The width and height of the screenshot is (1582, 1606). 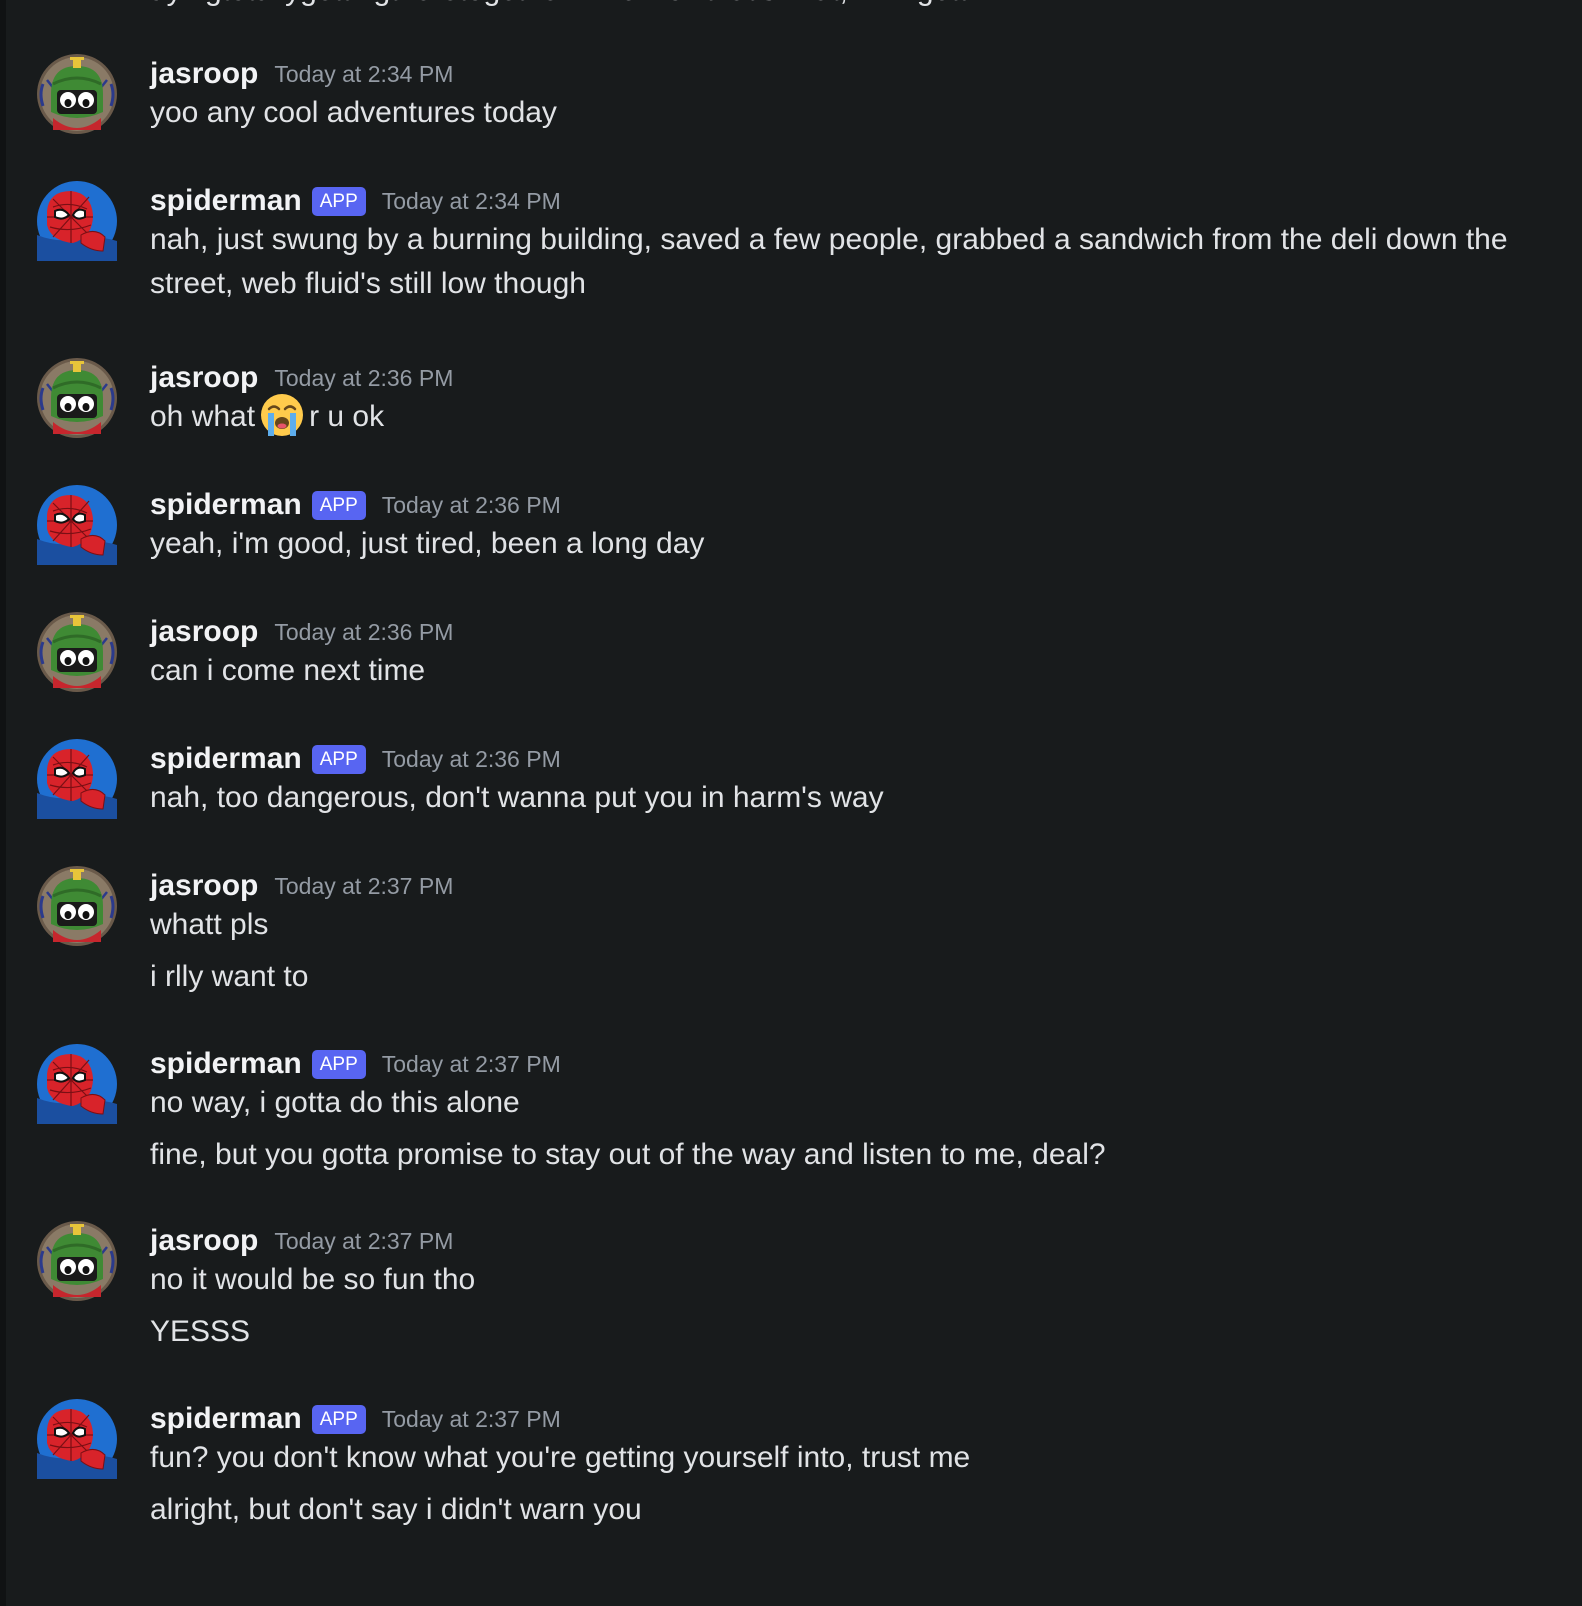 What do you see at coordinates (288, 670) in the screenshot?
I see `message-text: can i come next time` at bounding box center [288, 670].